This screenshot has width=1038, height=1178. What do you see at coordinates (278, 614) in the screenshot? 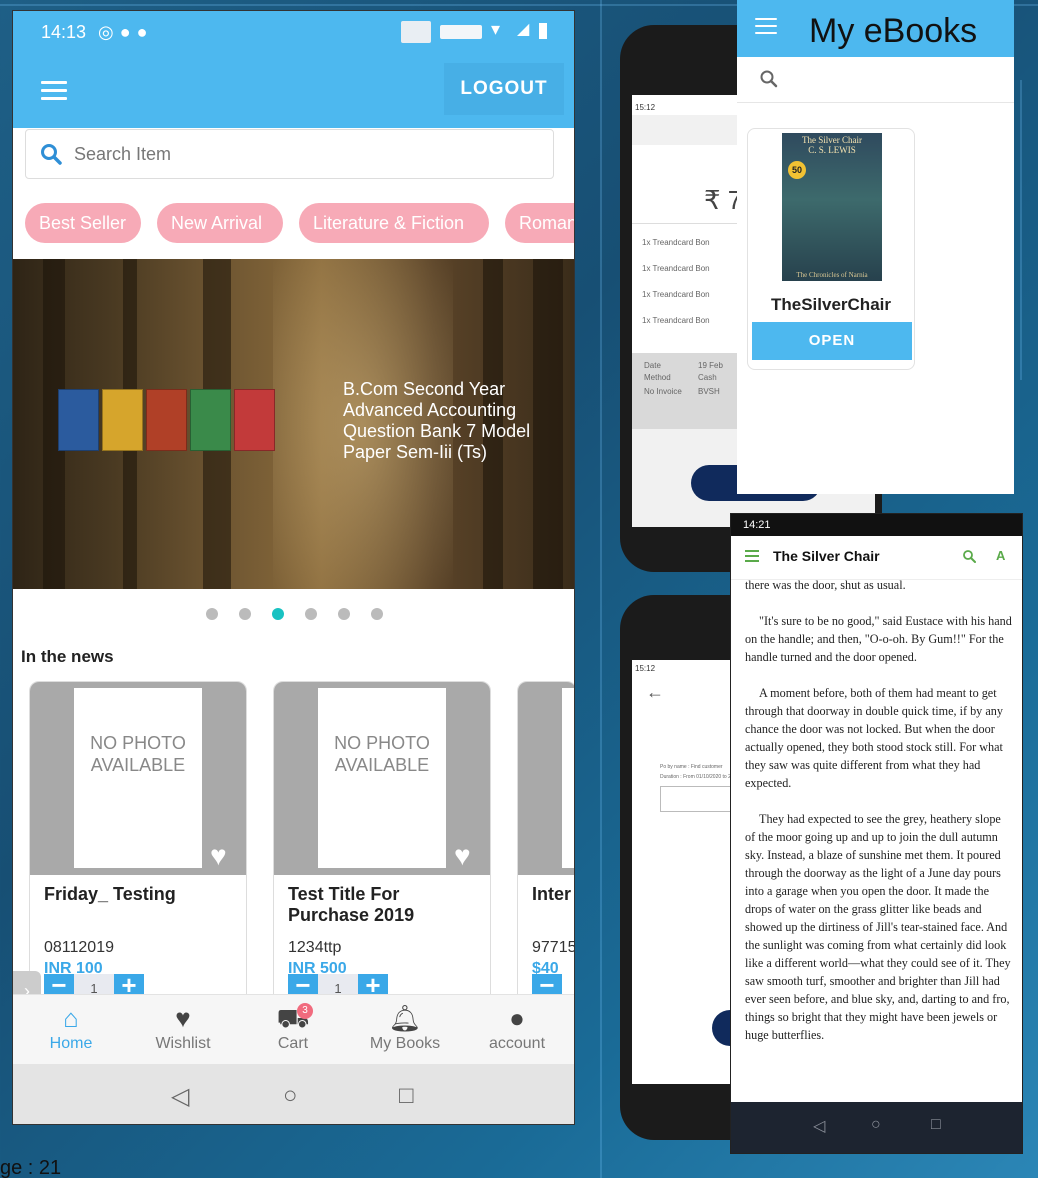
I see `carousel-dot-active` at bounding box center [278, 614].